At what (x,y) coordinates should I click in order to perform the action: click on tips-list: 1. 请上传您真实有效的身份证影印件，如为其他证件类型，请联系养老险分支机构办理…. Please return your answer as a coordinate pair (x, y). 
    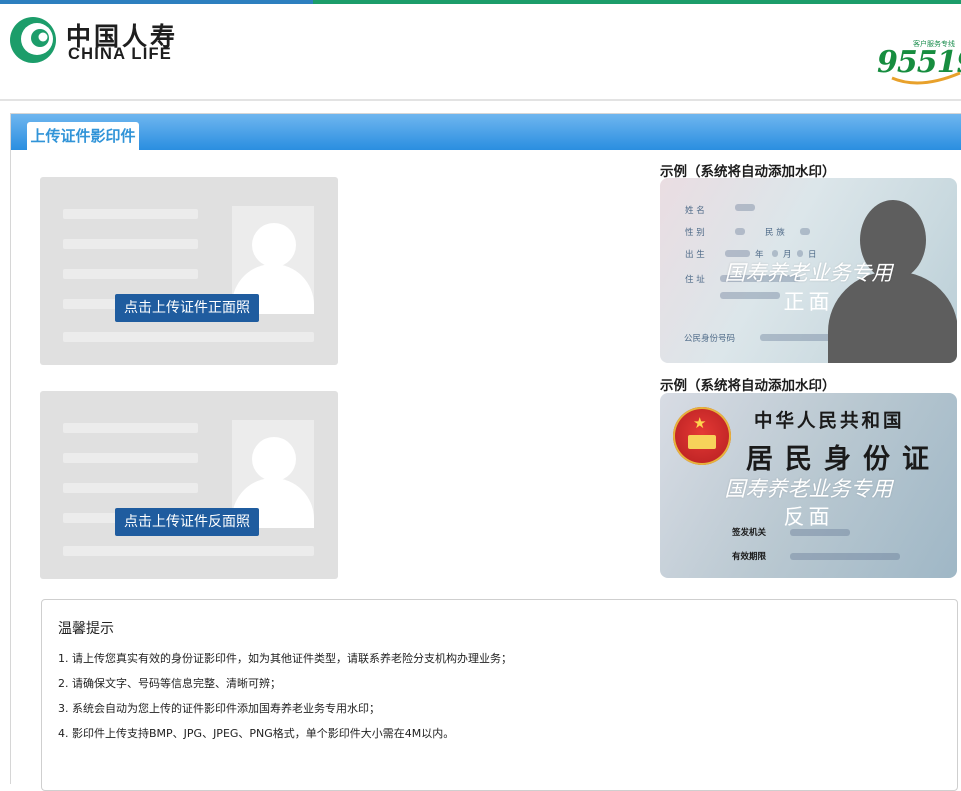
    Looking at the image, I should click on (285, 702).